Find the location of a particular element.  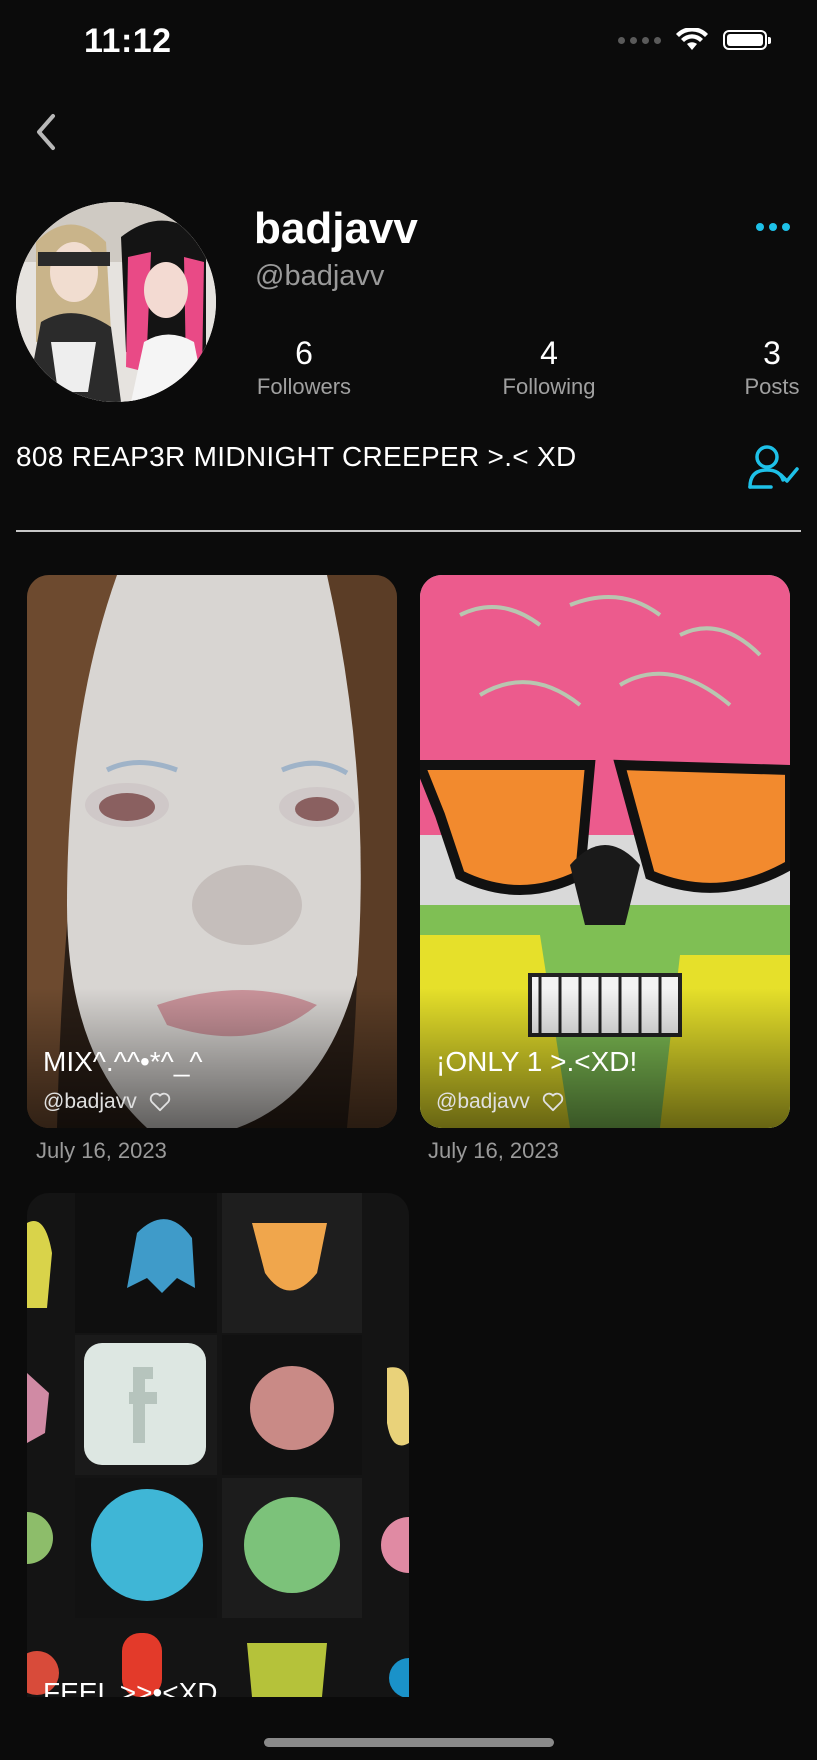

post-title: FEEL >>•<XD is located at coordinates (130, 1687).